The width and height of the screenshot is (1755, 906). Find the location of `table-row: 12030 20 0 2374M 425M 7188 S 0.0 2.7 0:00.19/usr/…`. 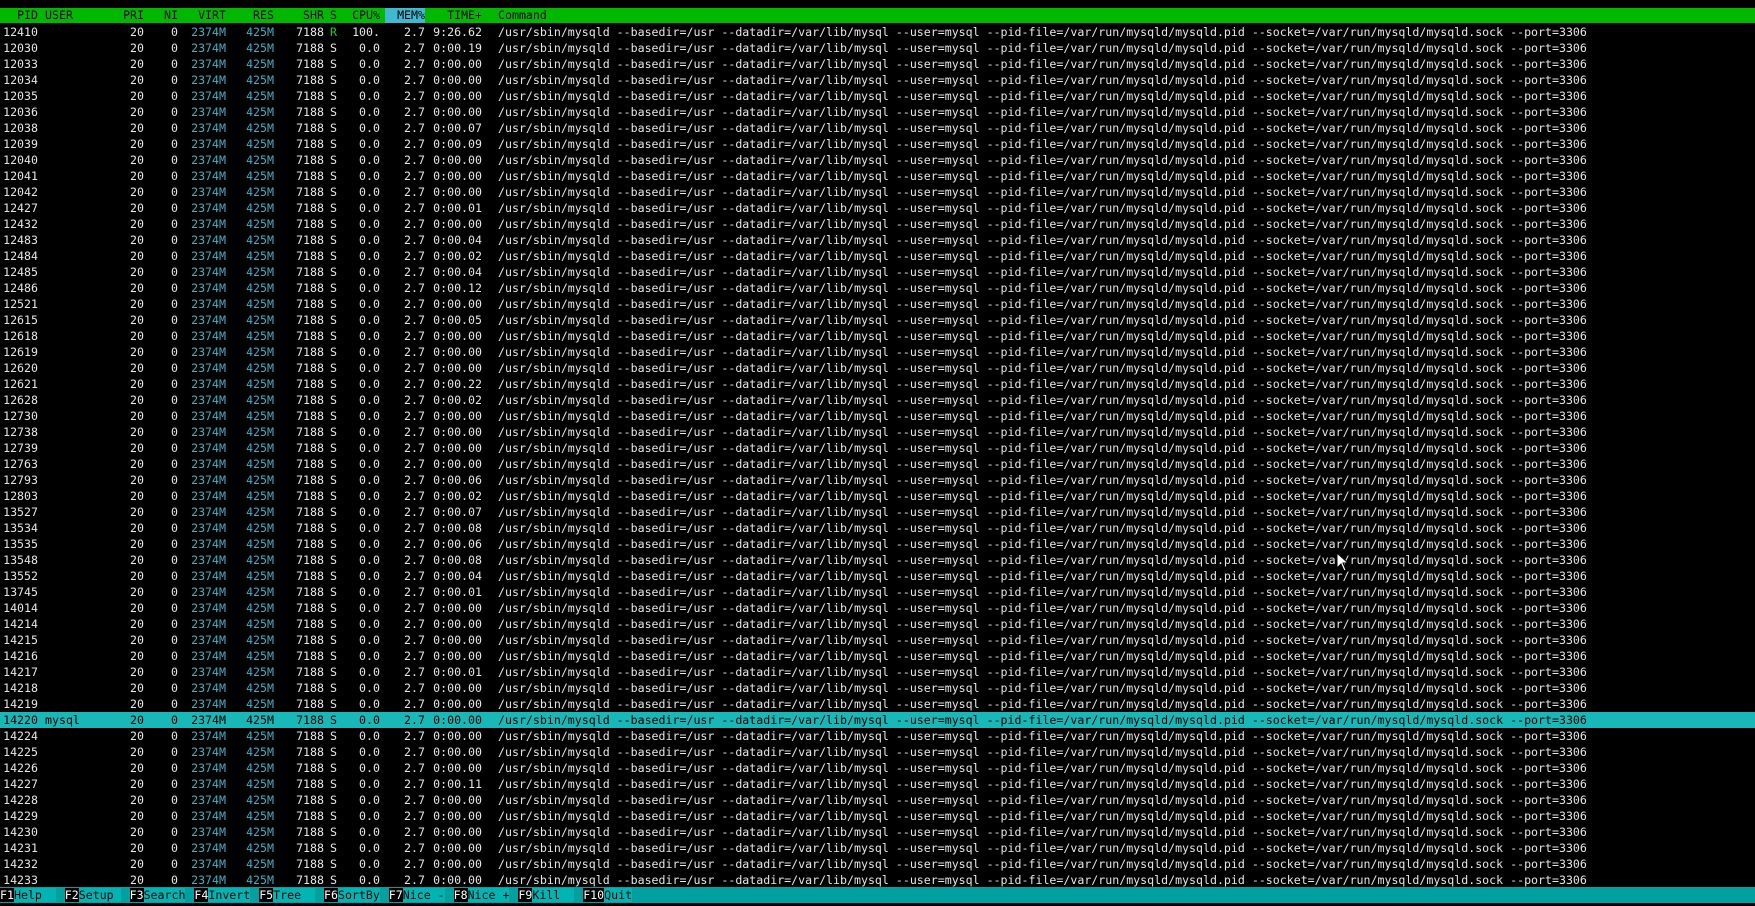

table-row: 12030 20 0 2374M 425M 7188 S 0.0 2.7 0:00.19/usr/… is located at coordinates (877, 48).